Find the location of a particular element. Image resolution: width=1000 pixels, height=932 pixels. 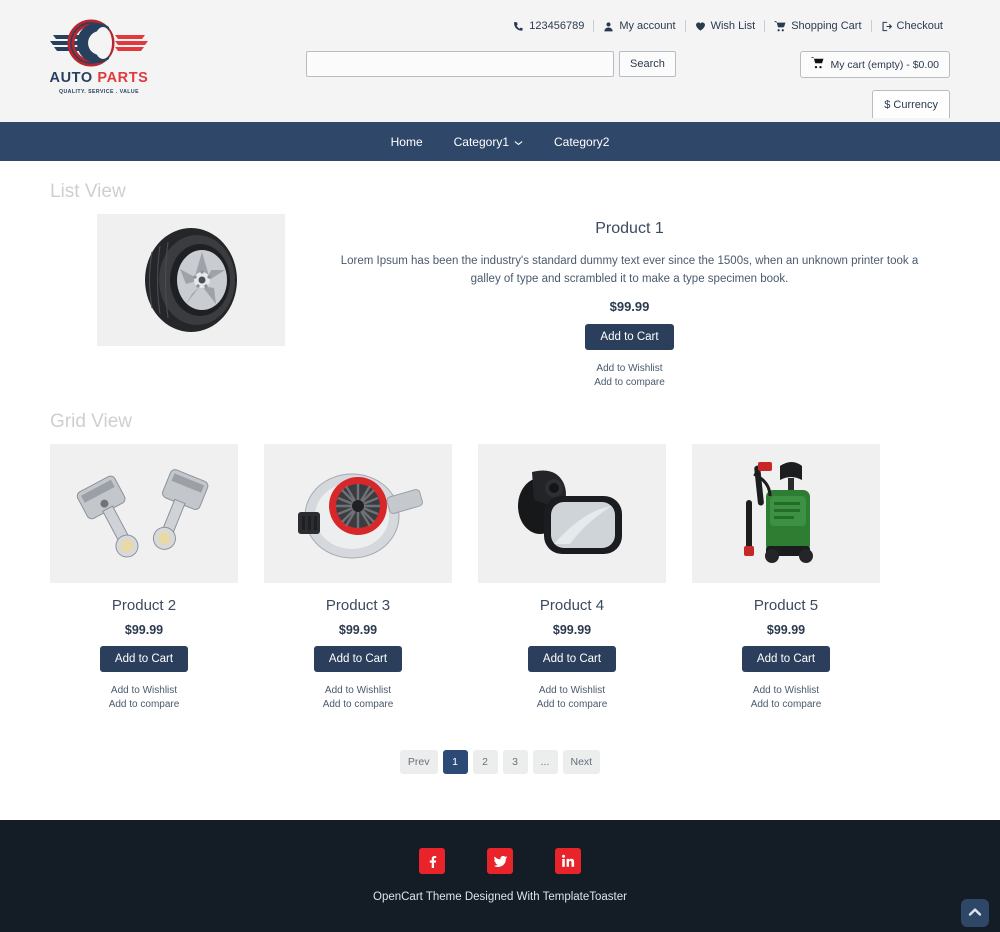

top-link-phone-label: 123456789 is located at coordinates (557, 26).